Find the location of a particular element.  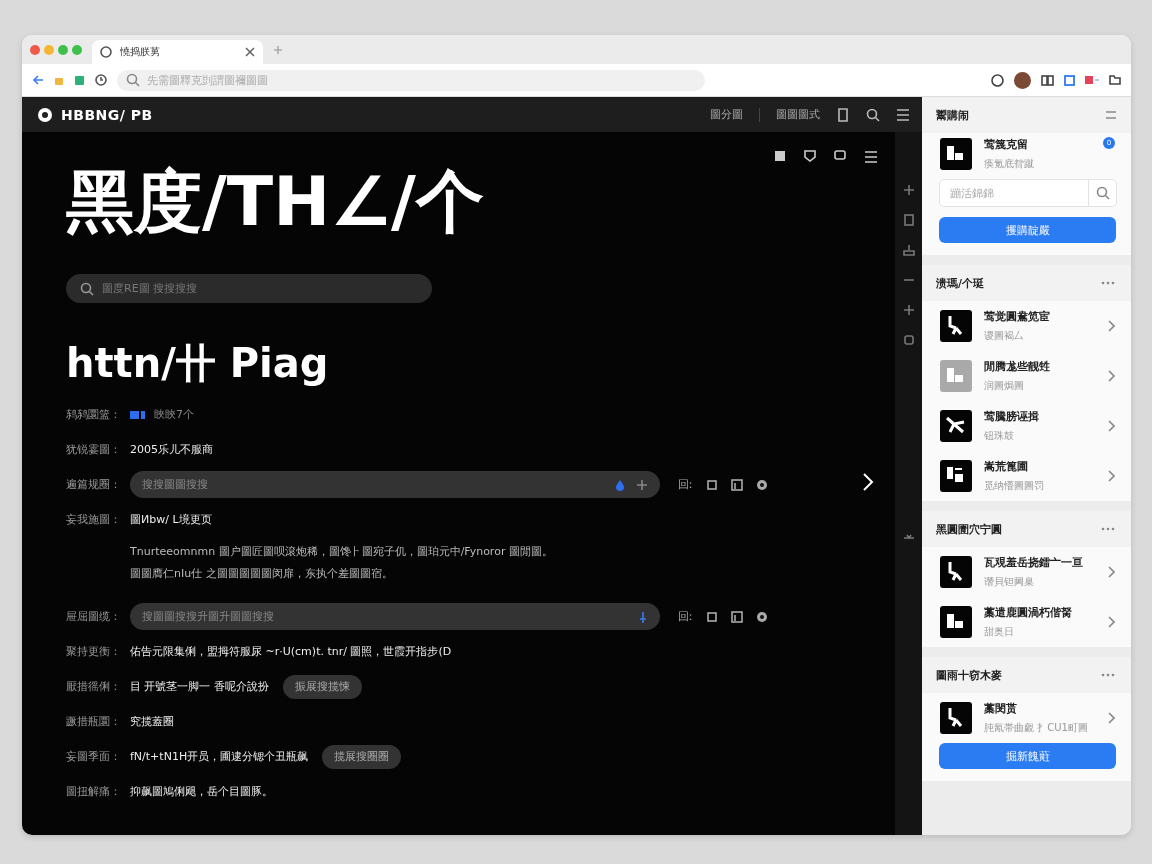

field-value: 佑告元限集俐，盟拇符服尿 ~r·U(cm)t. tnr/ 圖照，世霞开指步(D is located at coordinates (291, 651).